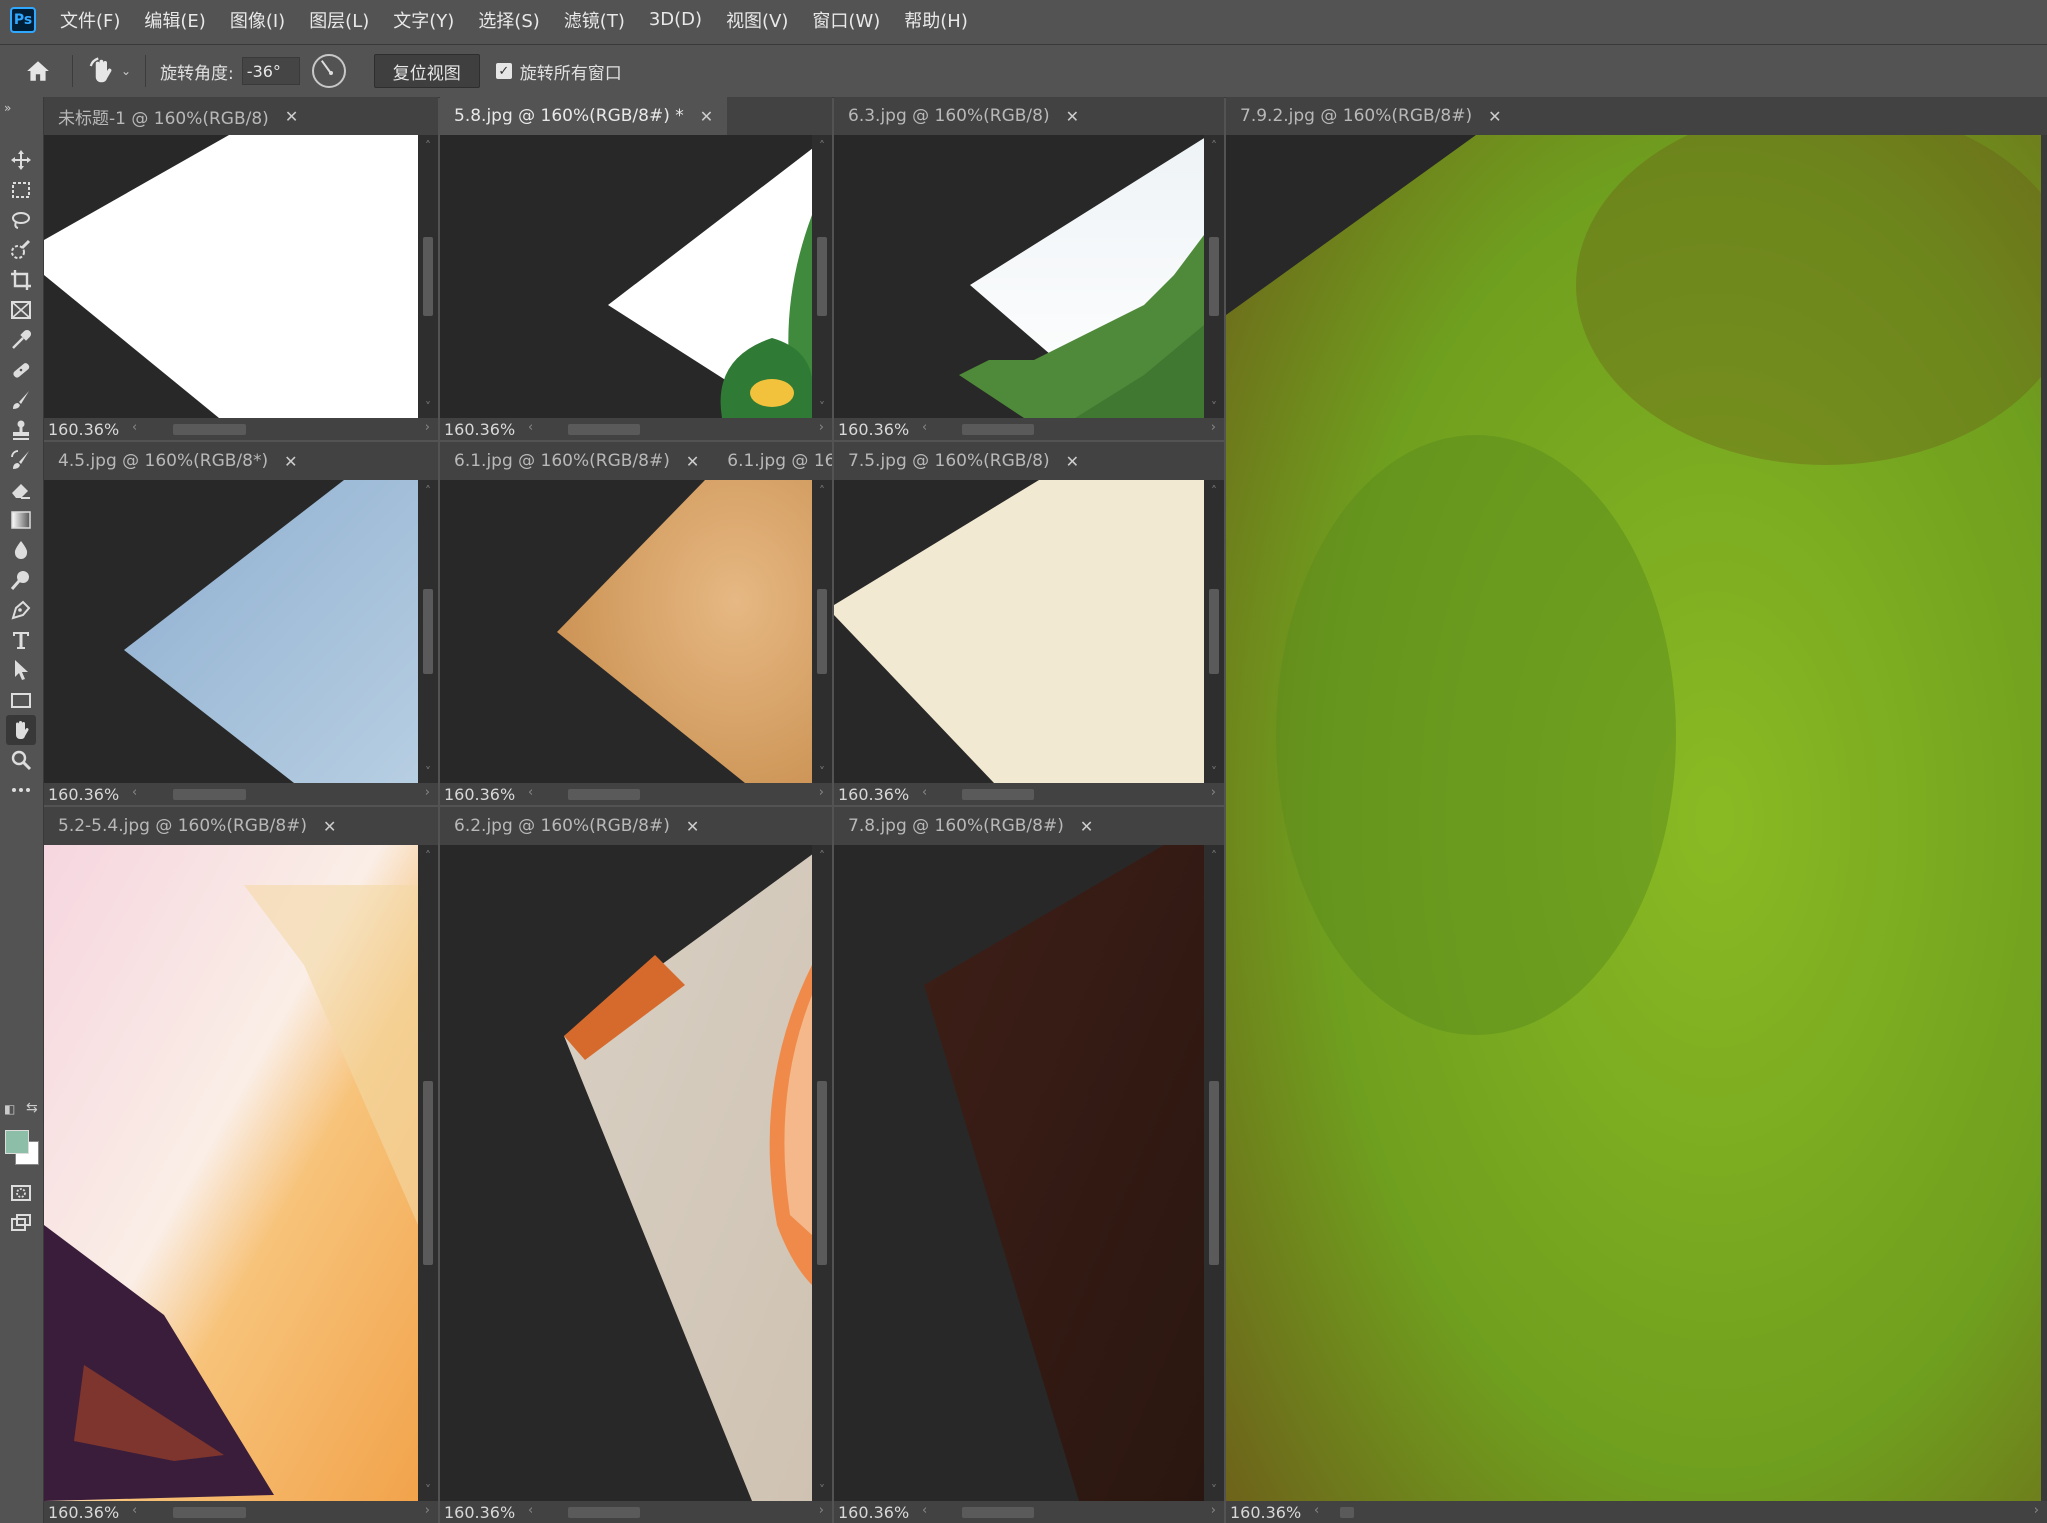 This screenshot has height=1523, width=2047. I want to click on rotate-angle-input, so click(270, 71).